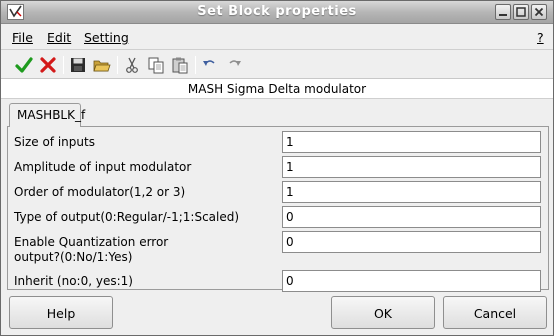 This screenshot has height=336, width=554. What do you see at coordinates (54, 142) in the screenshot?
I see `size-of-inputs-label: Size of inputs` at bounding box center [54, 142].